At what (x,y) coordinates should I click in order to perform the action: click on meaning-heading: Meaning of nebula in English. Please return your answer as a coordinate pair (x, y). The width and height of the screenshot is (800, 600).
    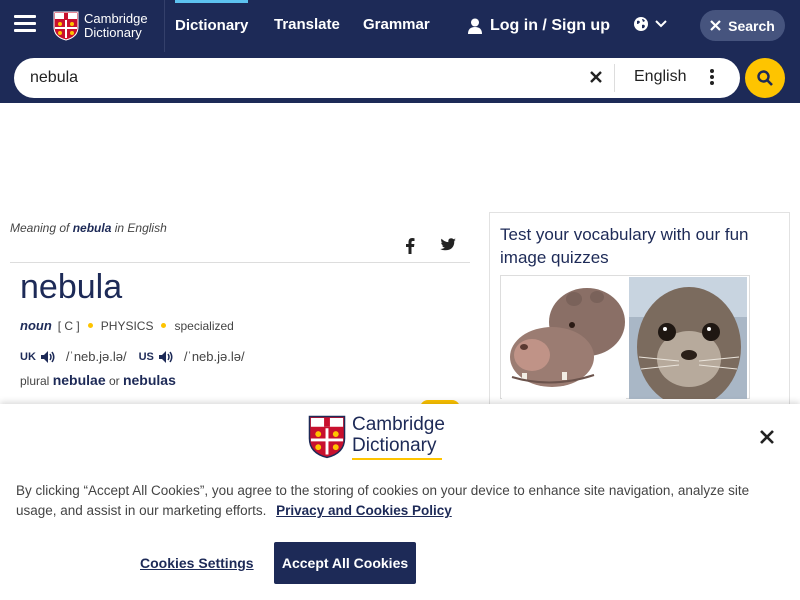
    Looking at the image, I should click on (88, 228).